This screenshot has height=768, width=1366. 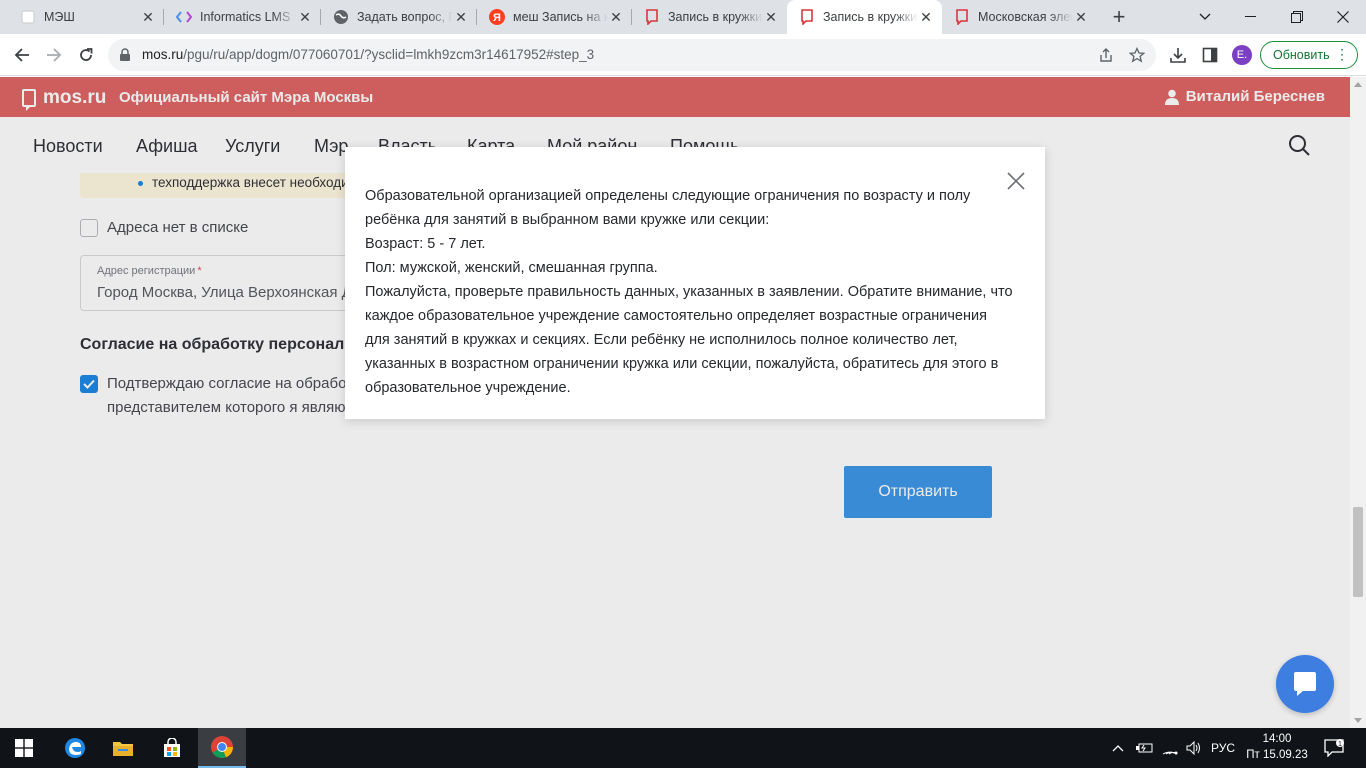 What do you see at coordinates (1340, 744) in the screenshot?
I see `notification-count: 1` at bounding box center [1340, 744].